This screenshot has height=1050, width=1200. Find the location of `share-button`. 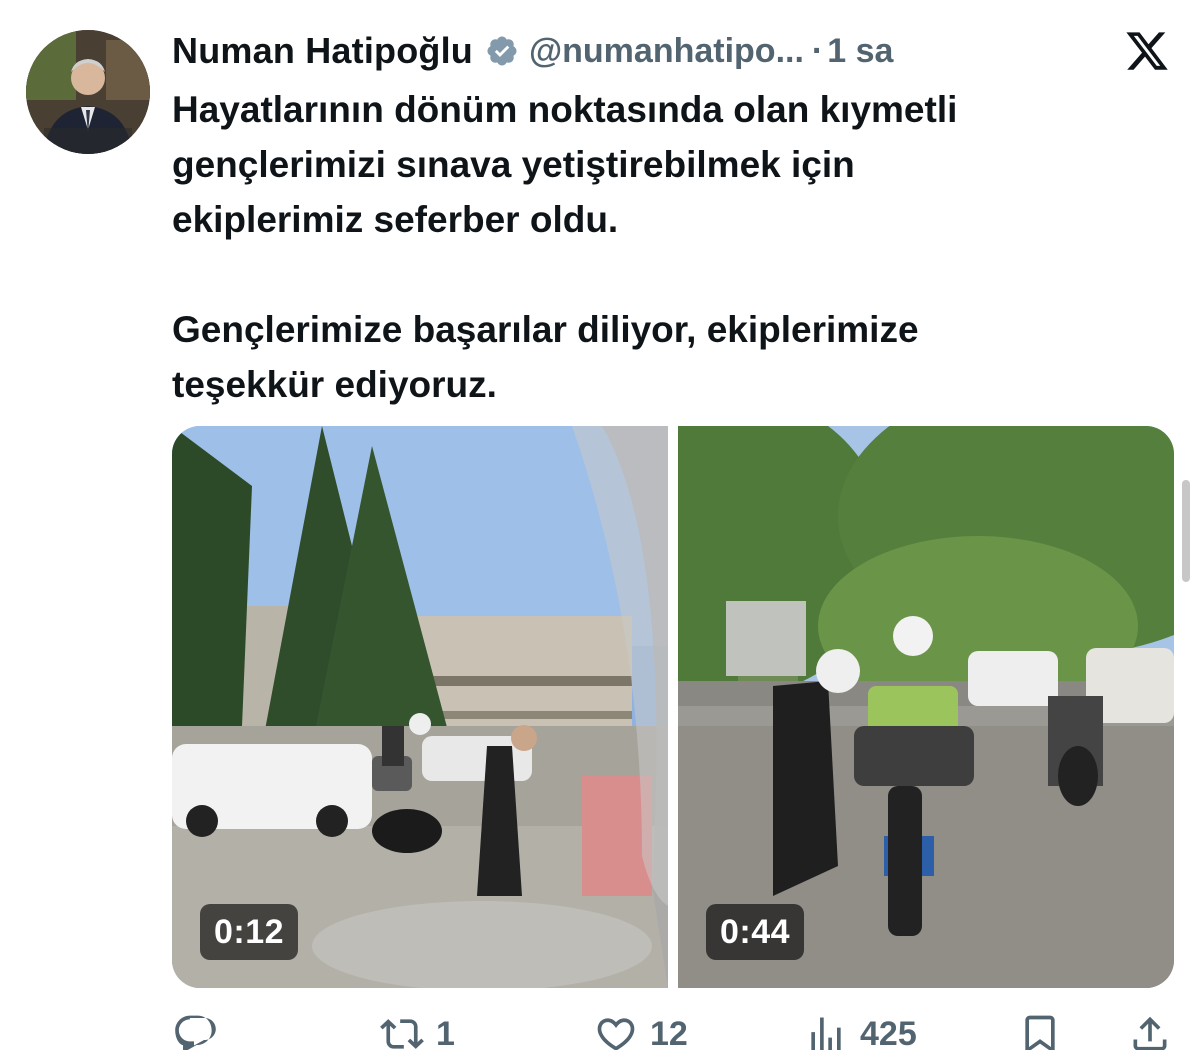

share-button is located at coordinates (1150, 1030).